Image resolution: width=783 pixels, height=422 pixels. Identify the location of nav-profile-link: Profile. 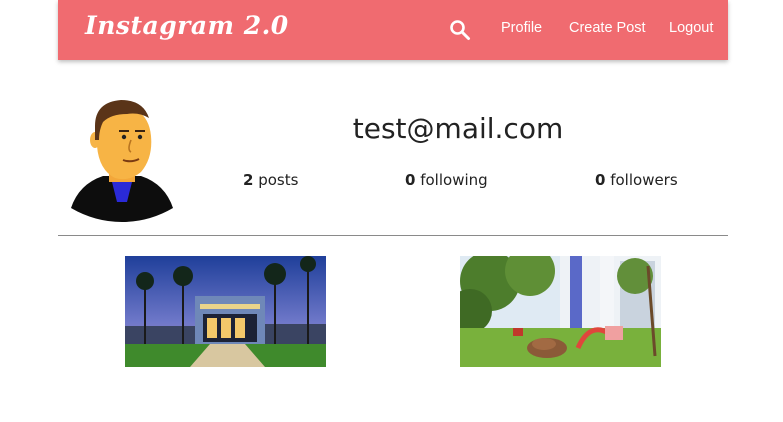
(521, 28).